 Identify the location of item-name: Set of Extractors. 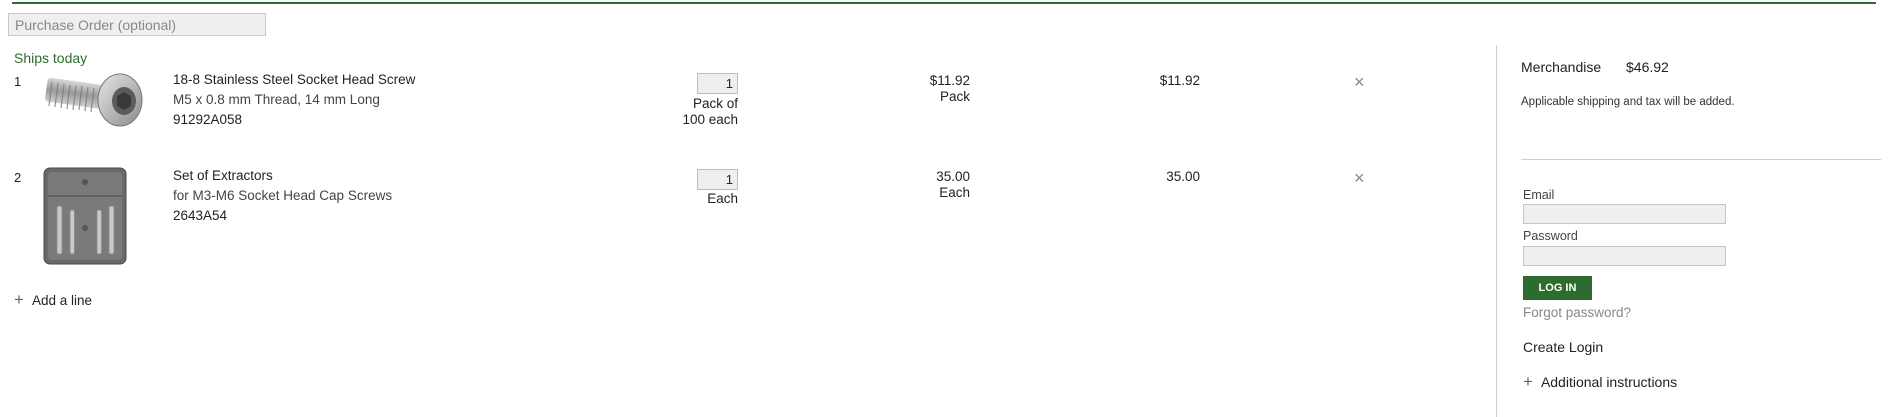
(282, 176).